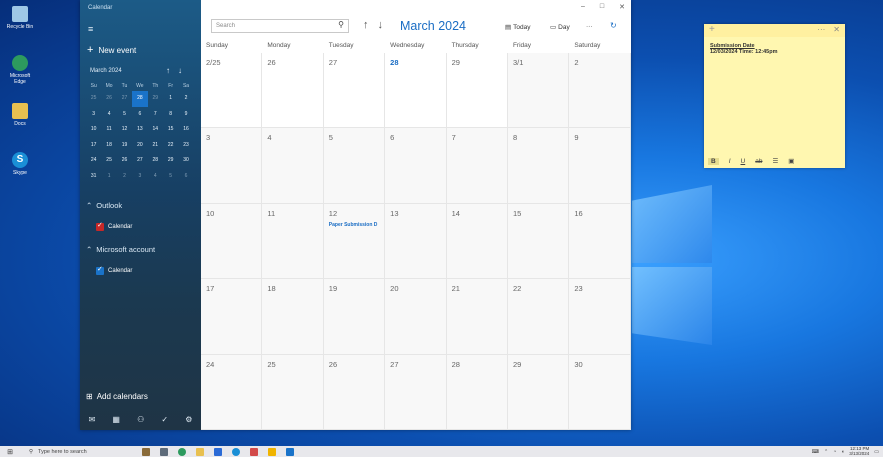 The width and height of the screenshot is (883, 457). I want to click on day-cell: 17, so click(232, 317).